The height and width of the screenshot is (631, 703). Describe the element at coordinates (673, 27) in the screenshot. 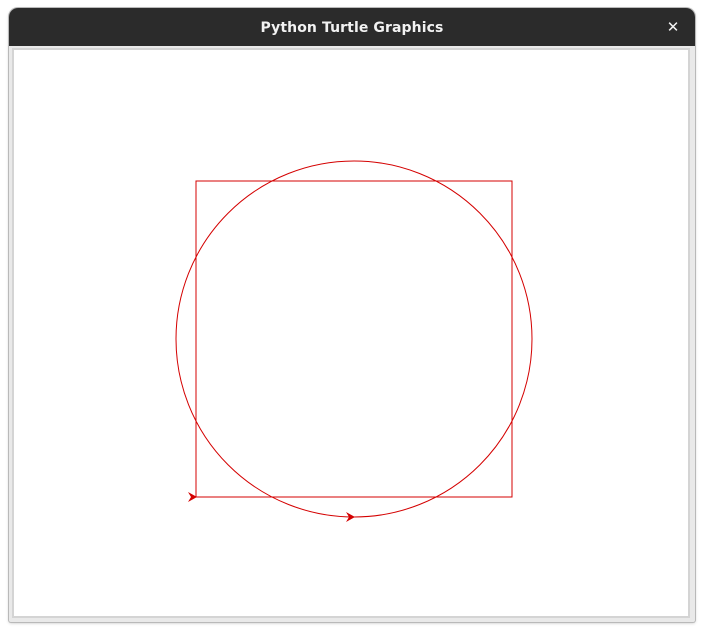

I see `close-button: ✕` at that location.